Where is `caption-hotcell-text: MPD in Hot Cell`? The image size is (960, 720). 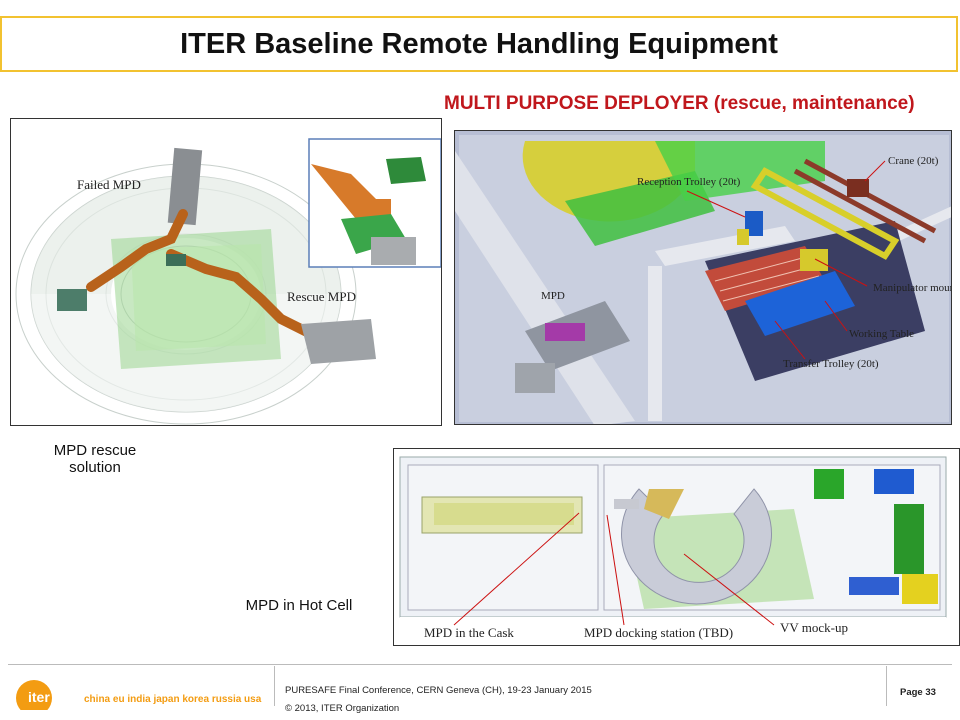 caption-hotcell-text: MPD in Hot Cell is located at coordinates (299, 605).